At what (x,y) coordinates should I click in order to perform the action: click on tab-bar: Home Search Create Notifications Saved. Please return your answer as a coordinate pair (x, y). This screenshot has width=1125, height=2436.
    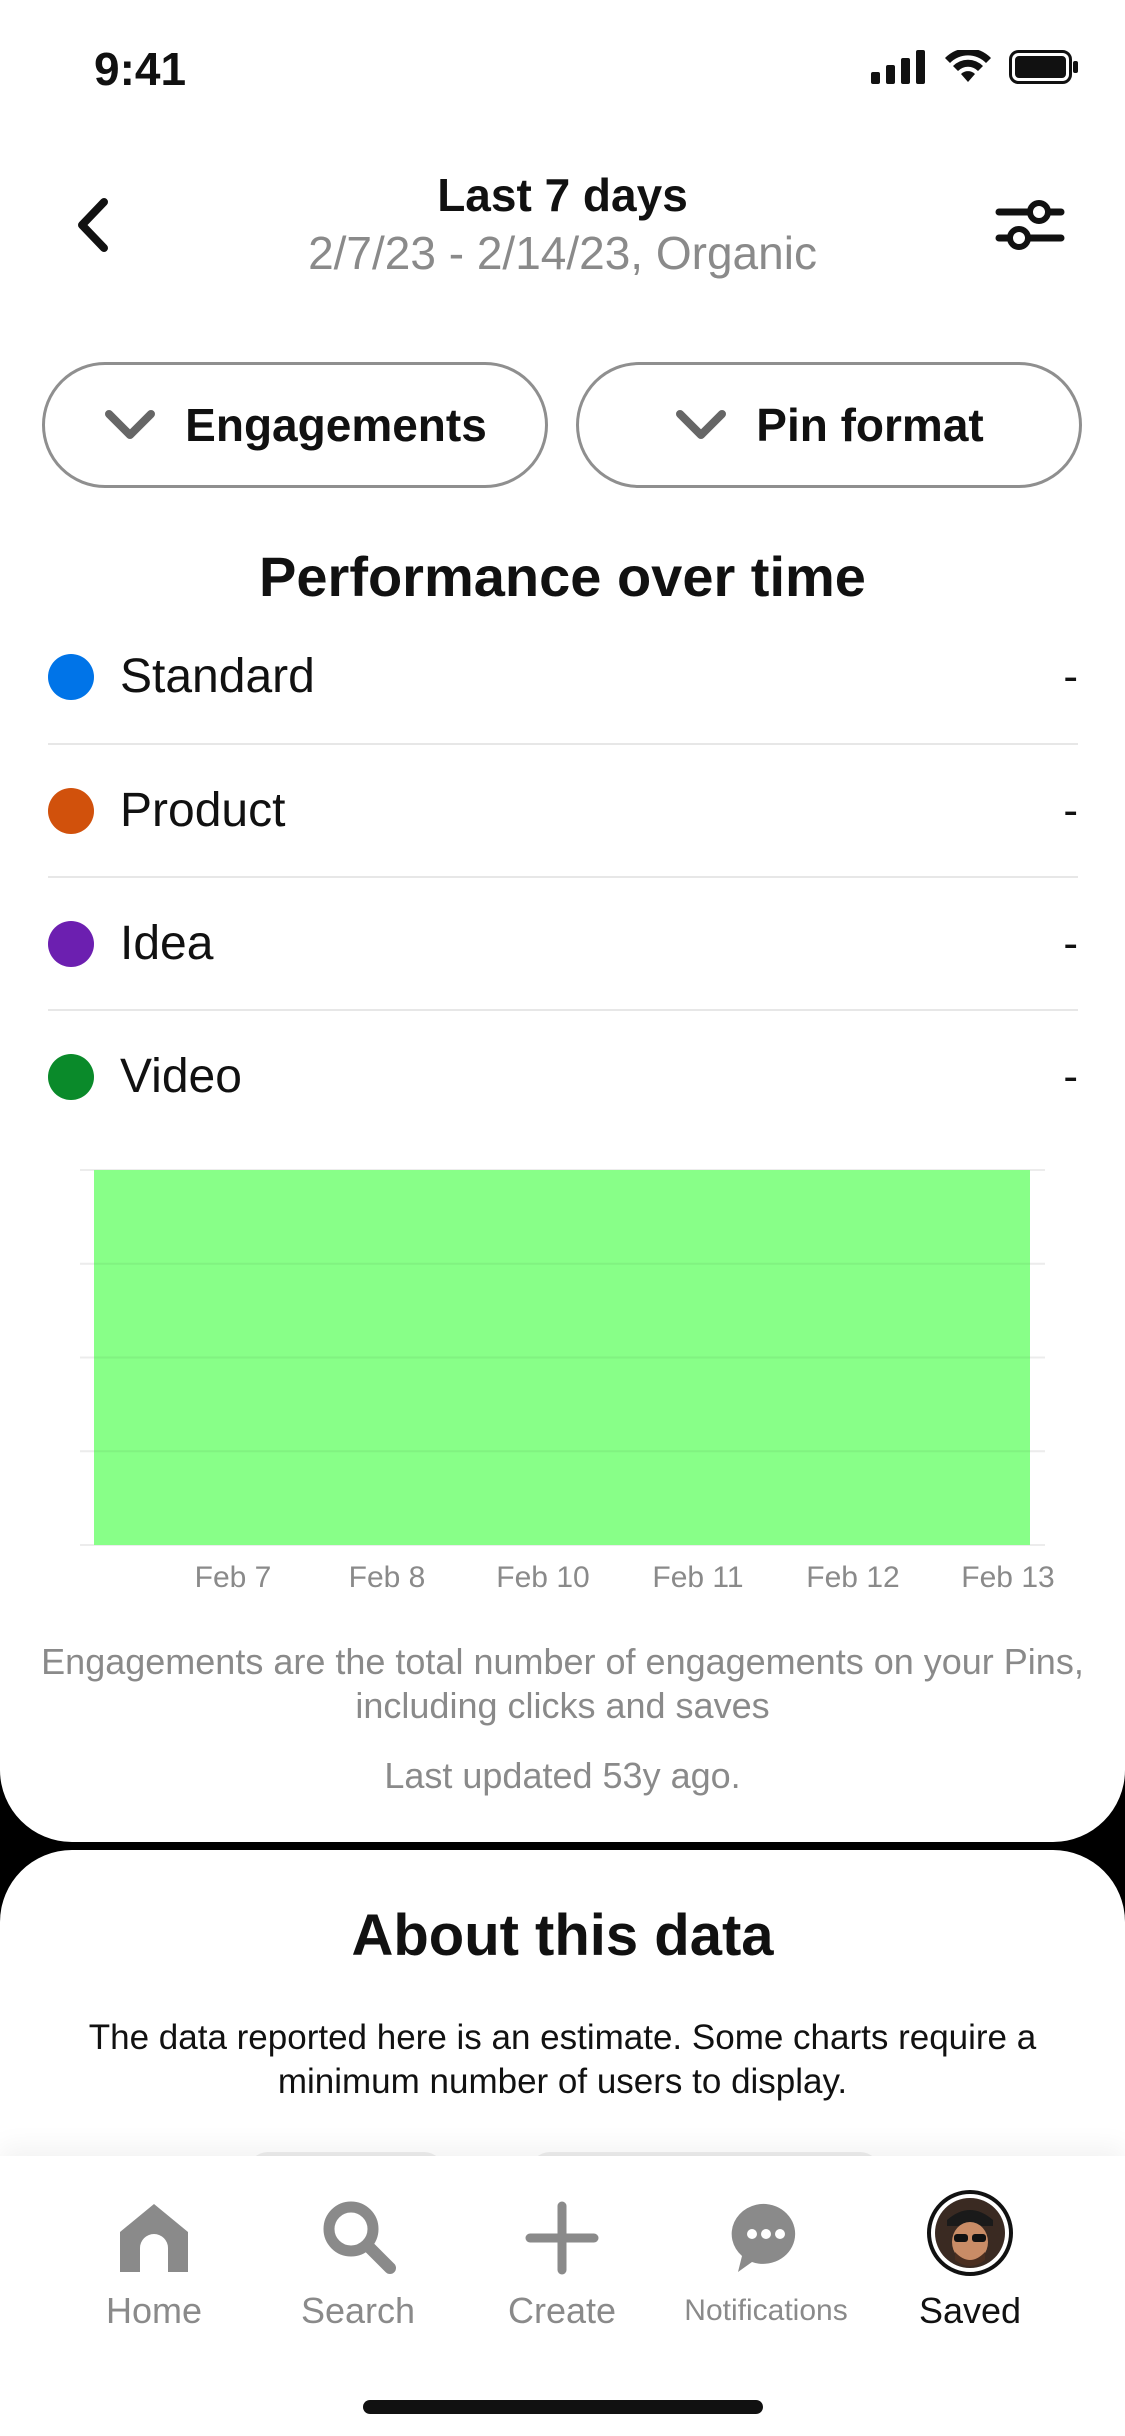
    Looking at the image, I should click on (562, 2296).